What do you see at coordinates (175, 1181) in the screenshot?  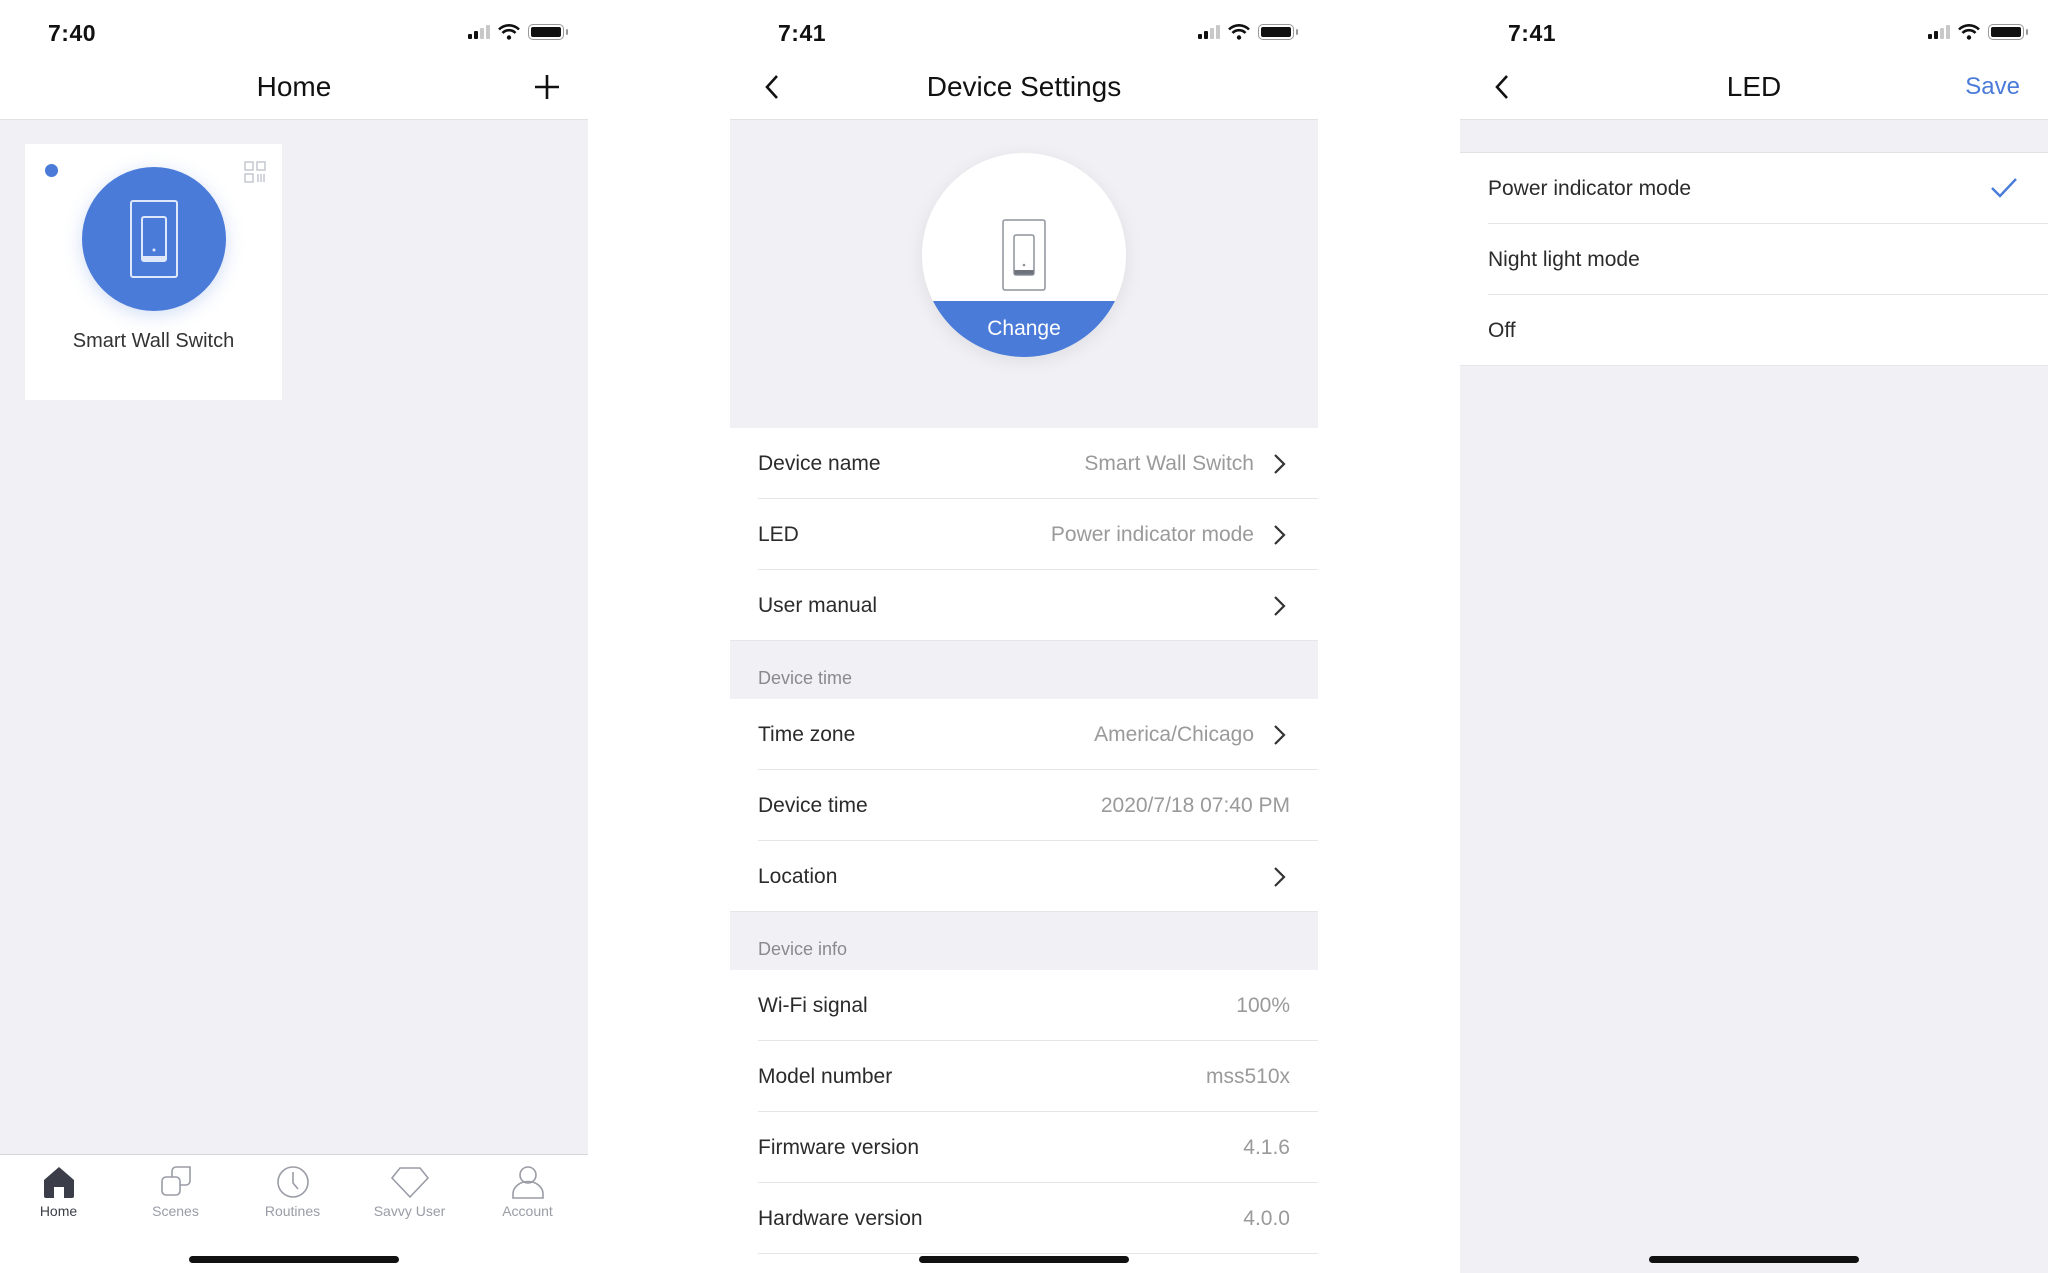 I see `scenes-icon` at bounding box center [175, 1181].